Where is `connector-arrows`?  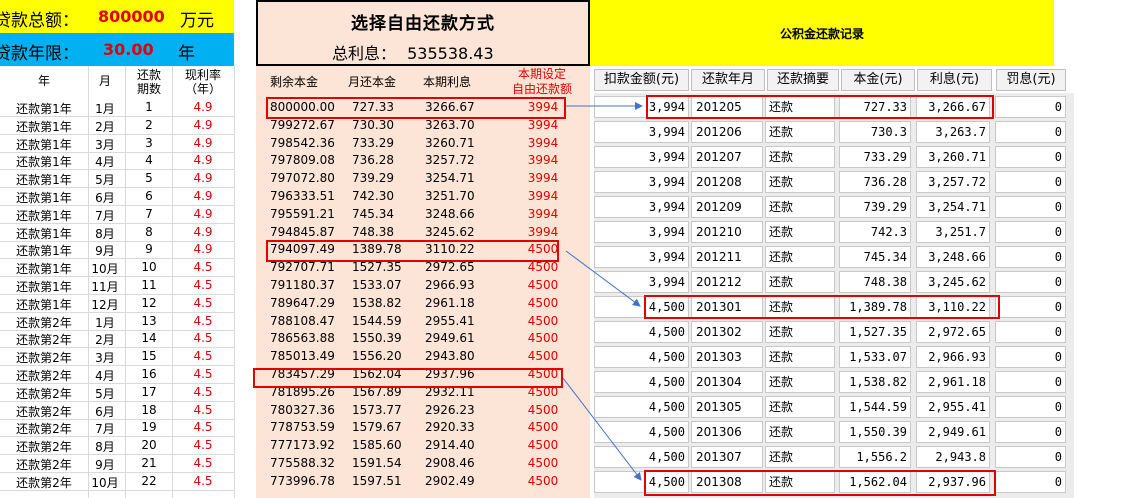
connector-arrows is located at coordinates (602, 291).